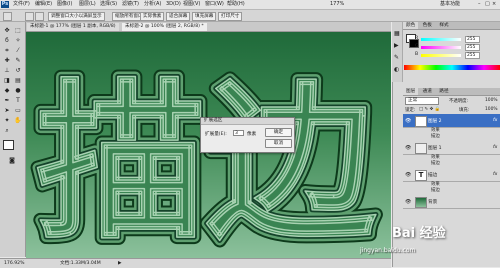  What do you see at coordinates (441, 55) in the screenshot?
I see `b-slider` at bounding box center [441, 55].